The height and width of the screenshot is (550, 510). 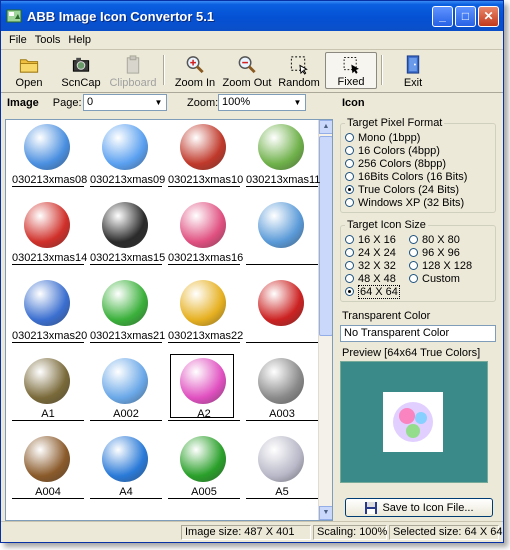 I want to click on title-bar: ABB Image Icon Convertor 5.1 _ □ ✕, so click(x=252, y=16).